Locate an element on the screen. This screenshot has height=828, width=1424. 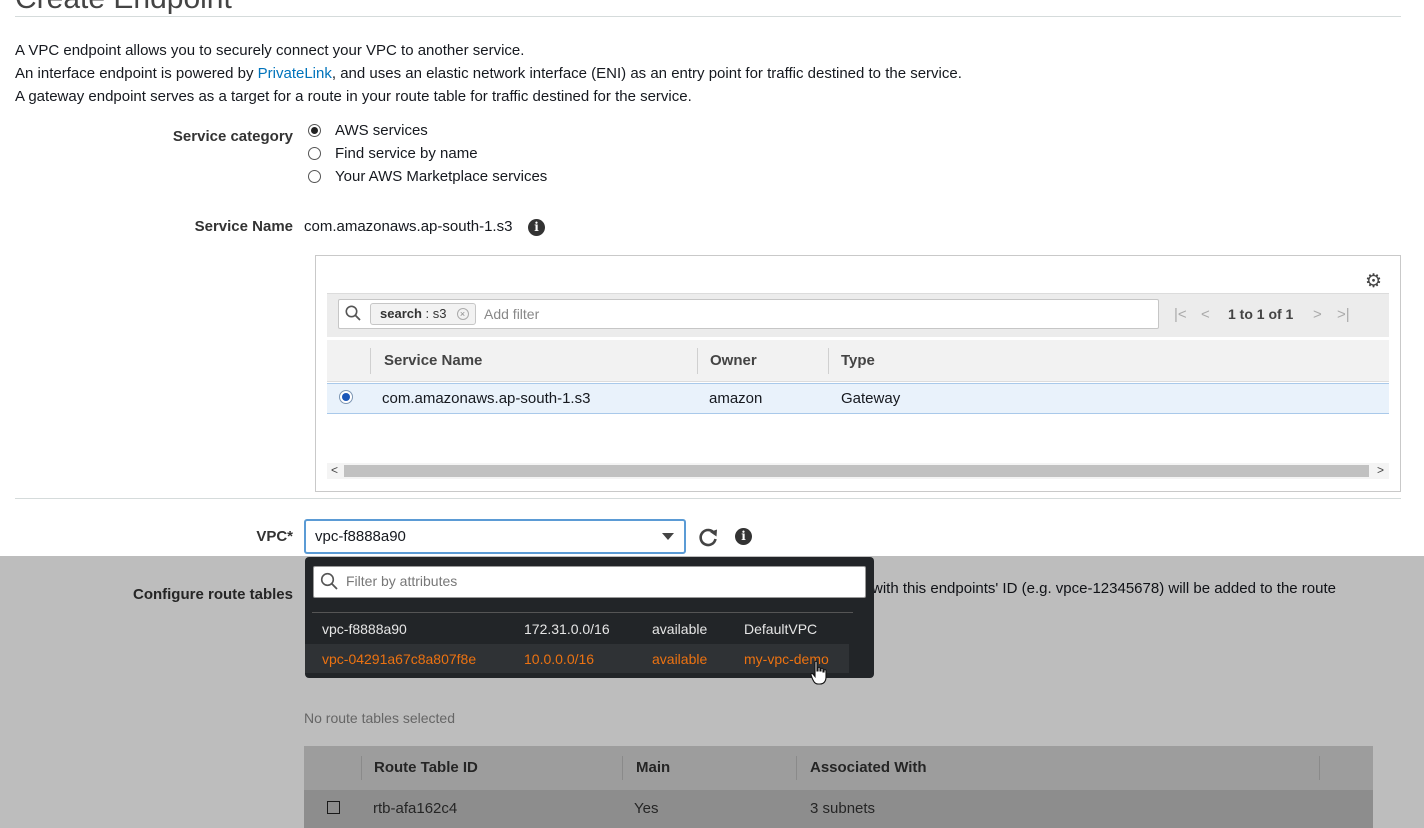
option-cidr: 10.0.0.0/16 is located at coordinates (559, 659).